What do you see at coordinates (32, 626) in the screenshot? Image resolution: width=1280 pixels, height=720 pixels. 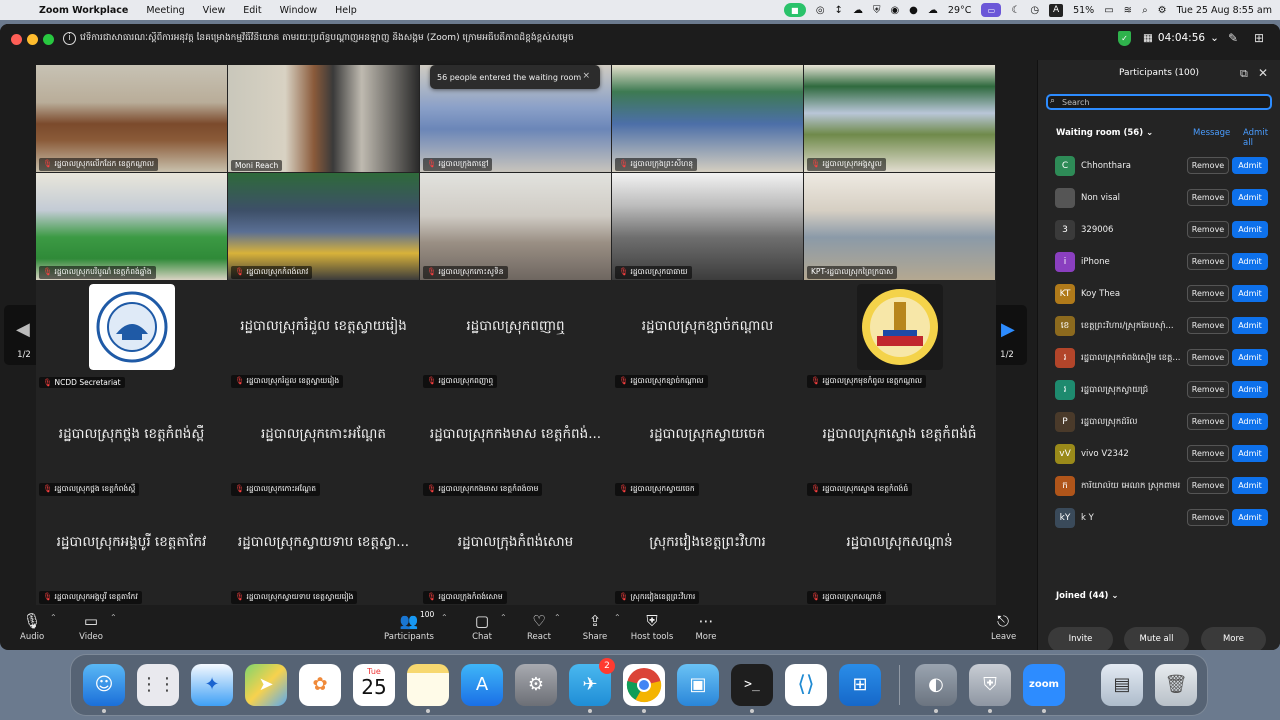 I see `audio-button: 🎙 Audio` at bounding box center [32, 626].